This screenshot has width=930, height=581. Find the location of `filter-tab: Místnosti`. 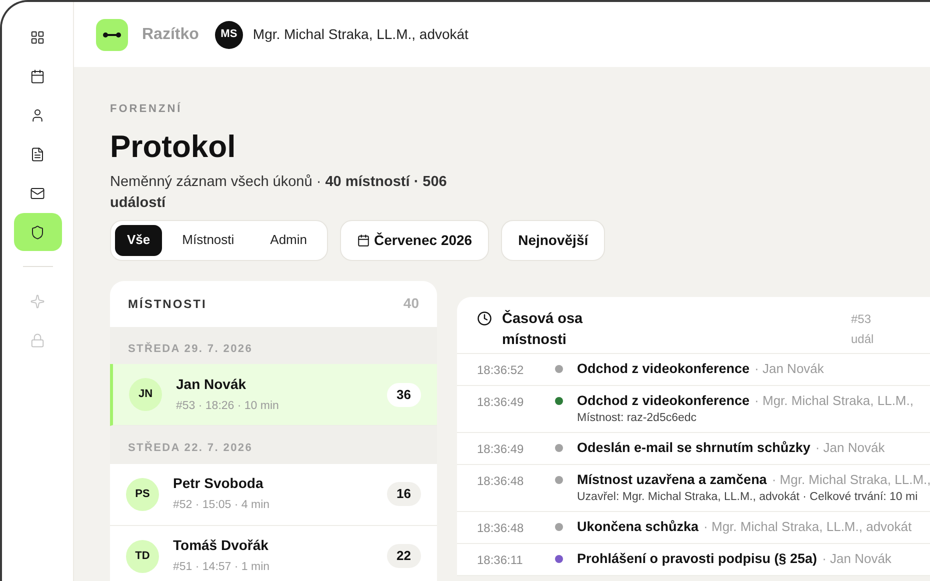

filter-tab: Místnosti is located at coordinates (208, 240).